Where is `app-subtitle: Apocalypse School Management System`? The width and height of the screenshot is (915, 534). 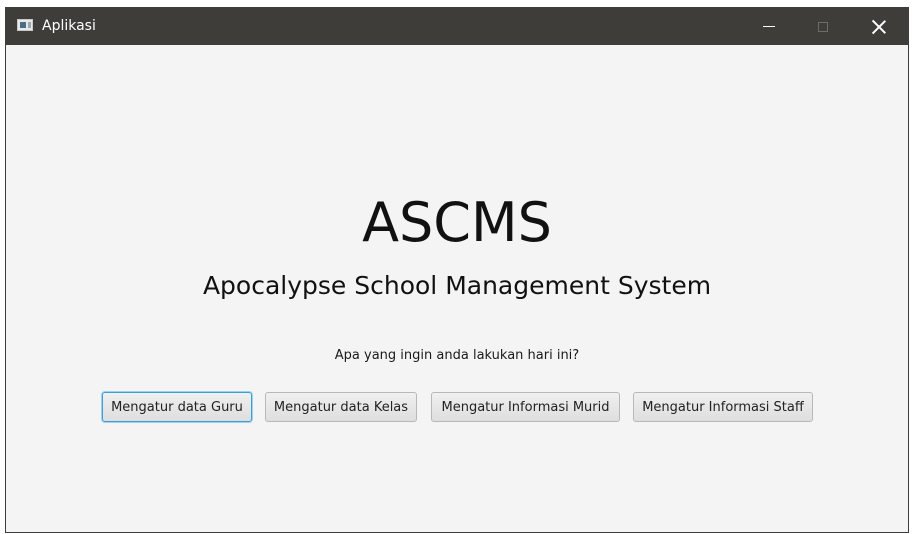 app-subtitle: Apocalypse School Management System is located at coordinates (457, 285).